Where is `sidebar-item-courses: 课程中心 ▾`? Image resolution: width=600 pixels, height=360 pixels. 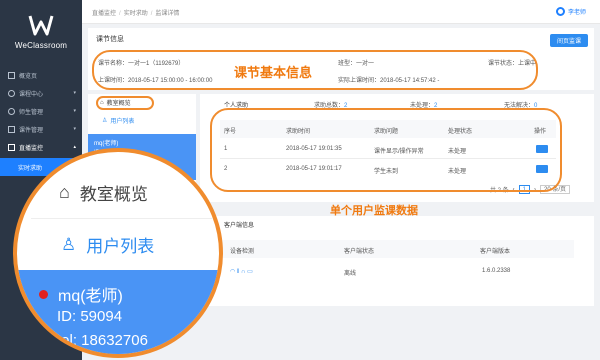
sidebar-item-courses: 课程中心 ▾ is located at coordinates (41, 93).